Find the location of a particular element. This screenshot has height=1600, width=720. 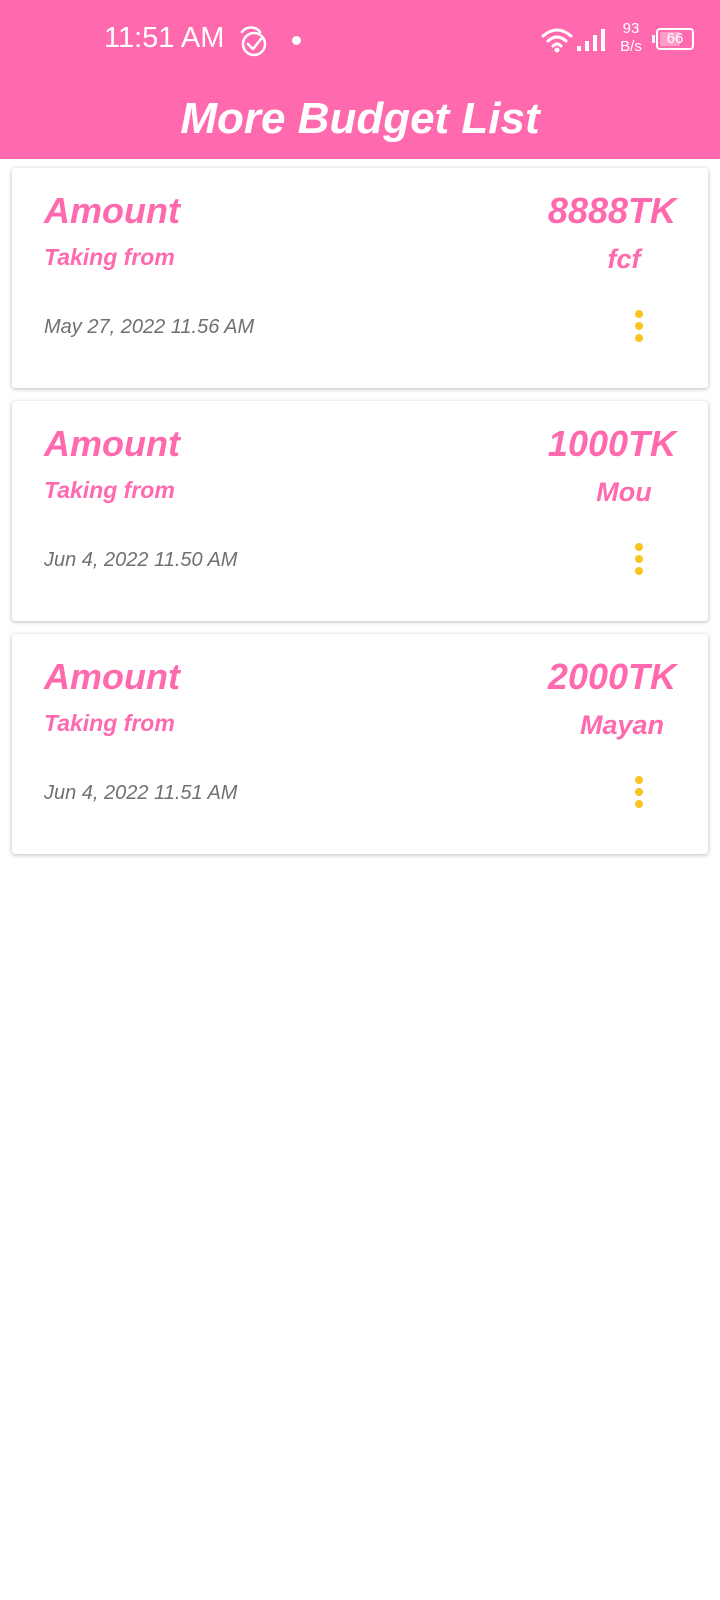

taking-from-value: Mayan is located at coordinates (621, 725).